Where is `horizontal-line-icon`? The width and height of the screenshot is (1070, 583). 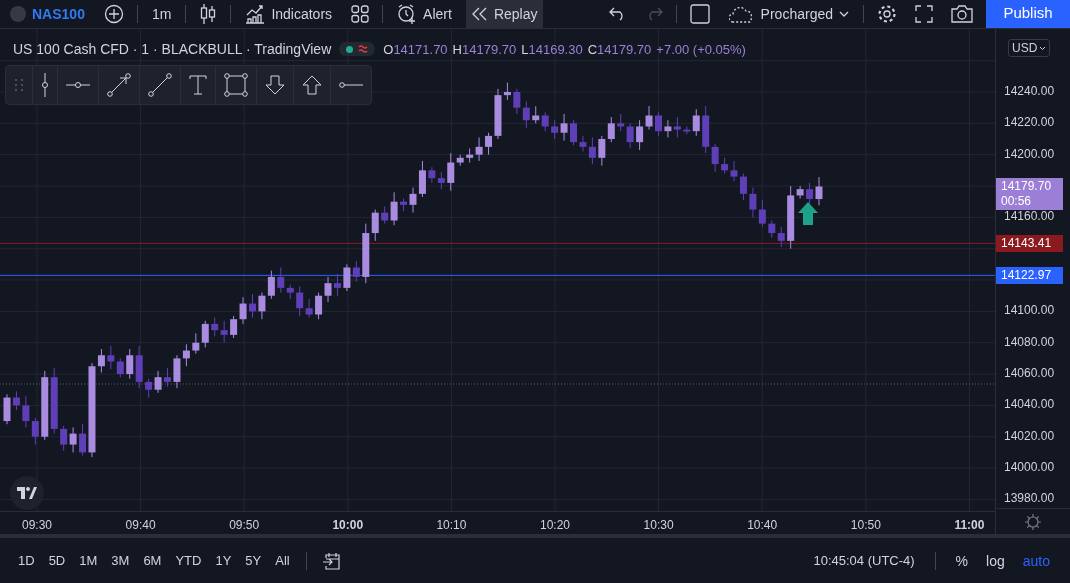
horizontal-line-icon is located at coordinates (78, 85).